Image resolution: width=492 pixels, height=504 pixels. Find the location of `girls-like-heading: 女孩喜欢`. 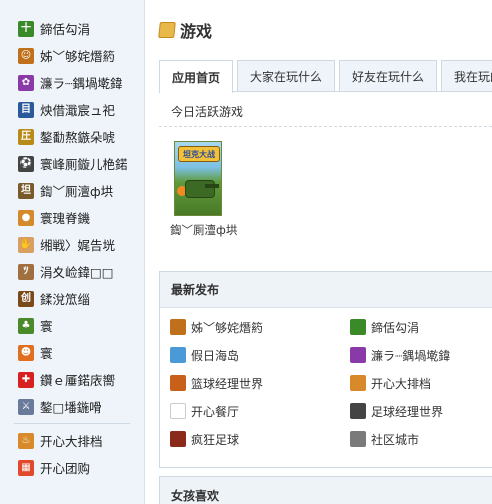

girls-like-heading: 女孩喜欢 is located at coordinates (195, 495).